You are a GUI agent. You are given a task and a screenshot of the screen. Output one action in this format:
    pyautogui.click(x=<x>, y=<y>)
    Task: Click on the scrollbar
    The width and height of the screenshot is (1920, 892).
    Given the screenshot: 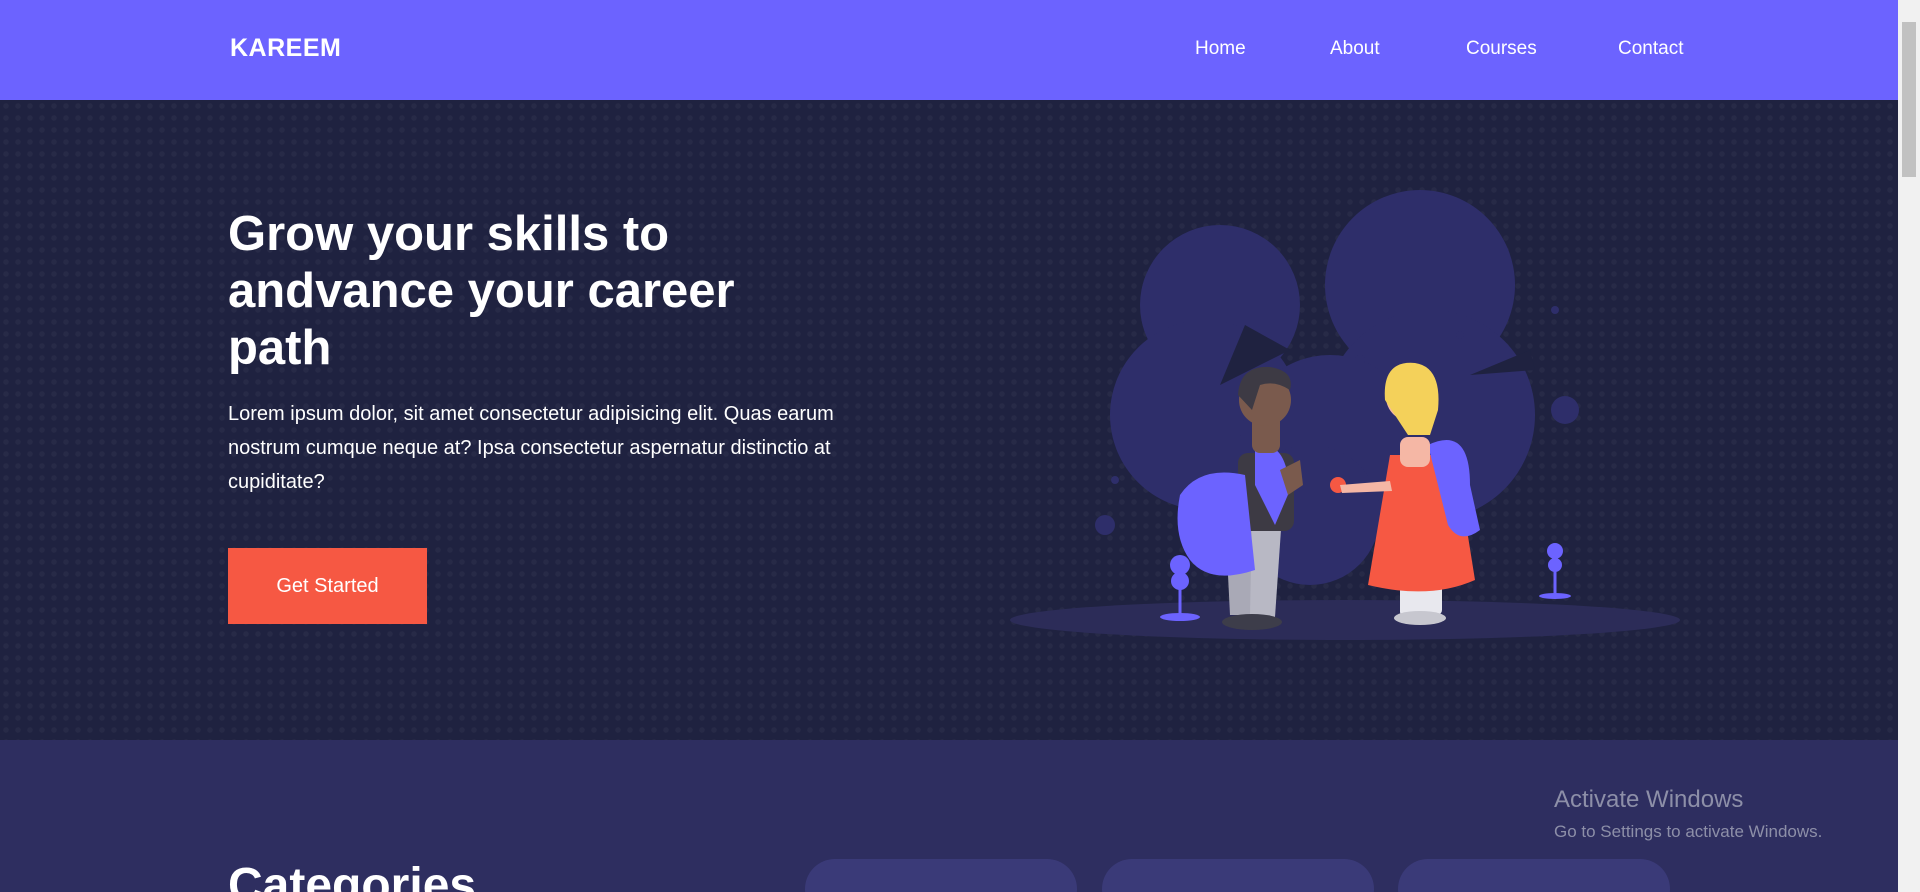 What is the action you would take?
    pyautogui.click(x=1909, y=446)
    